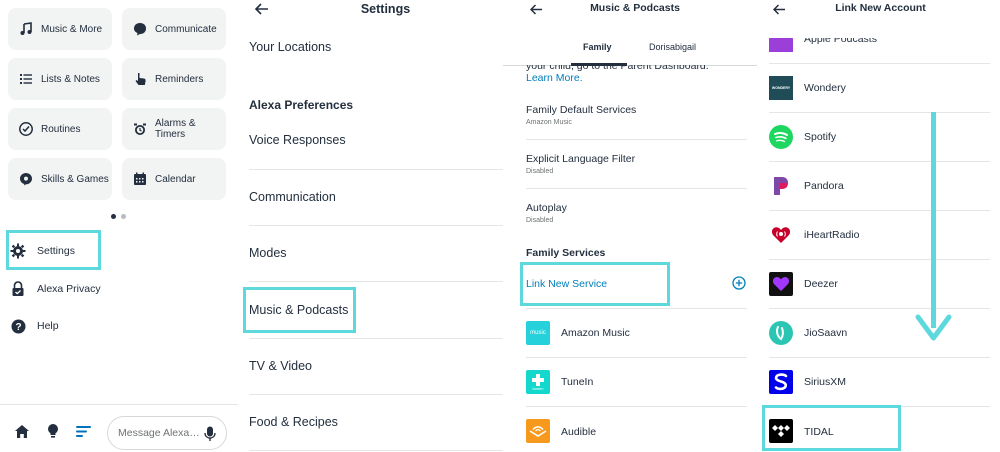  I want to click on more-menu-icon, so click(84, 431).